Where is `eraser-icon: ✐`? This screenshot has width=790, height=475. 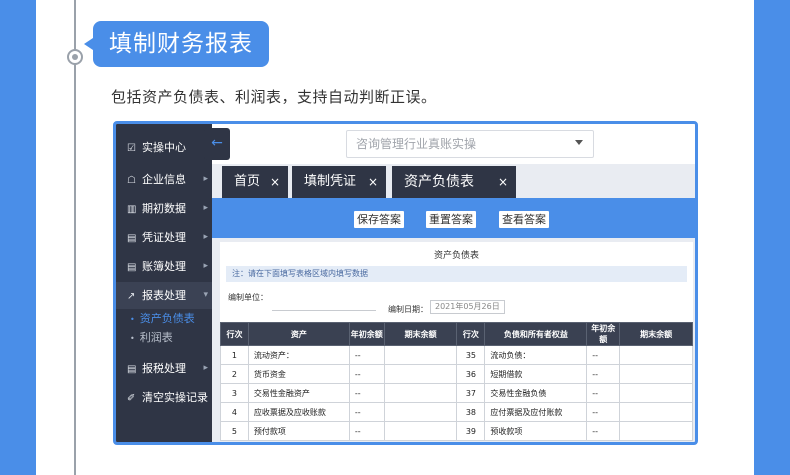
eraser-icon: ✐ is located at coordinates (131, 398).